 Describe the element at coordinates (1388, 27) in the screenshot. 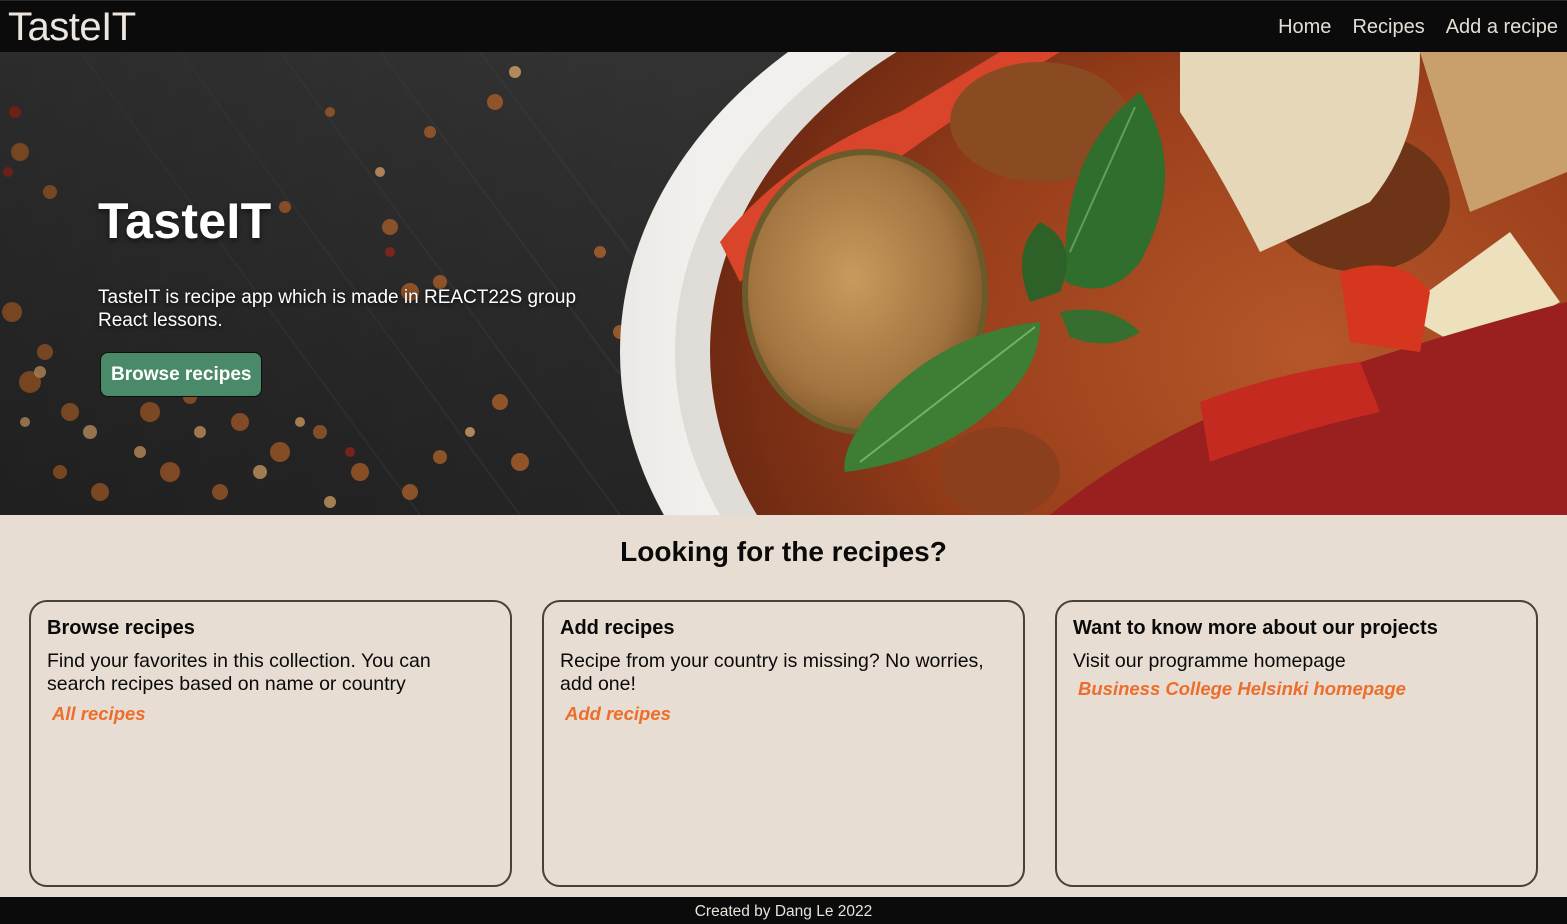

I see `nav-link-recipes: Recipes` at that location.